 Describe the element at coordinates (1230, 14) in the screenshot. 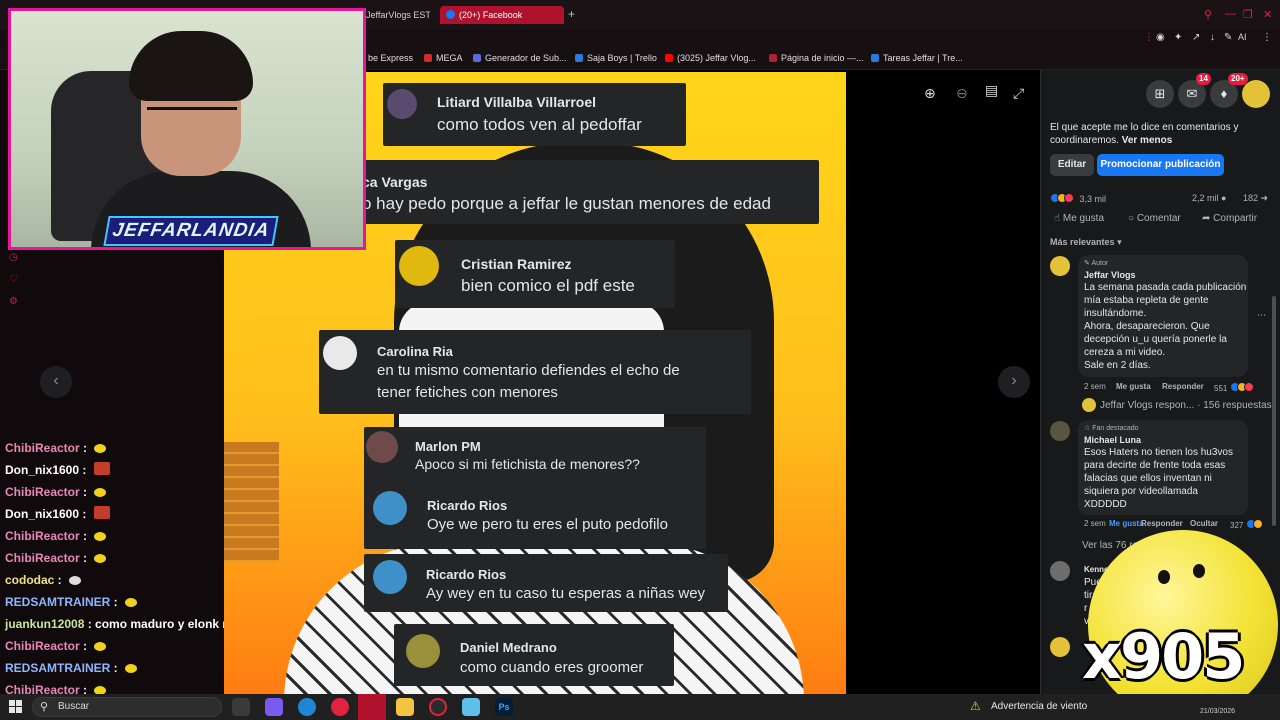

I see `minimize-icon: —` at that location.